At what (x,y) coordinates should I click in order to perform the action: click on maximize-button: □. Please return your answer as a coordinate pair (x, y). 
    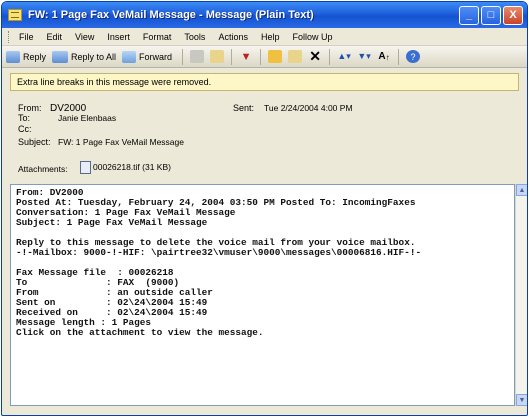
    Looking at the image, I should click on (491, 15).